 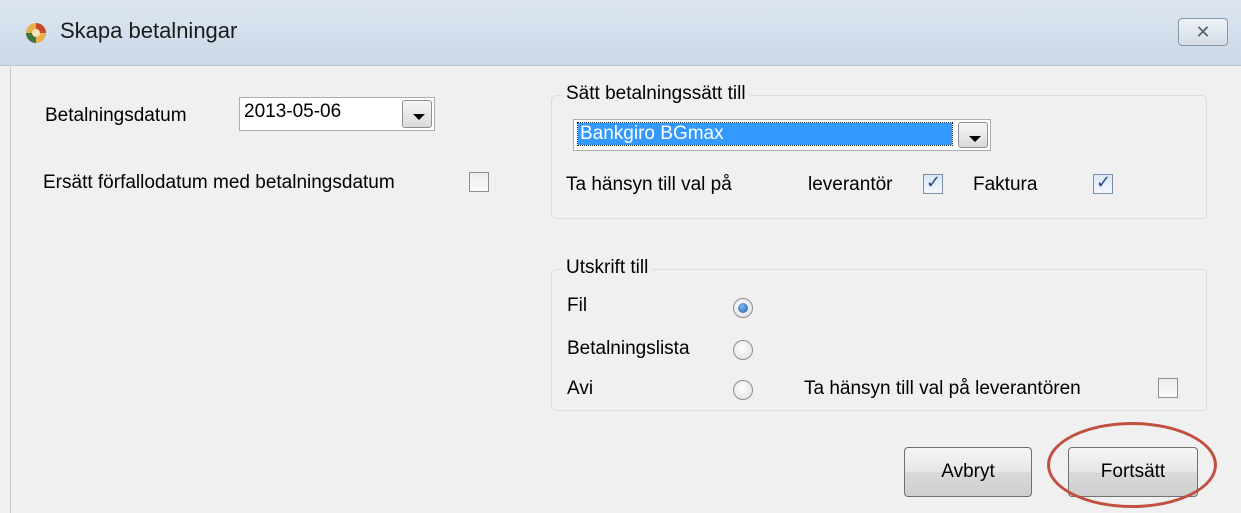 I want to click on print-option-file-radio, so click(x=743, y=308).